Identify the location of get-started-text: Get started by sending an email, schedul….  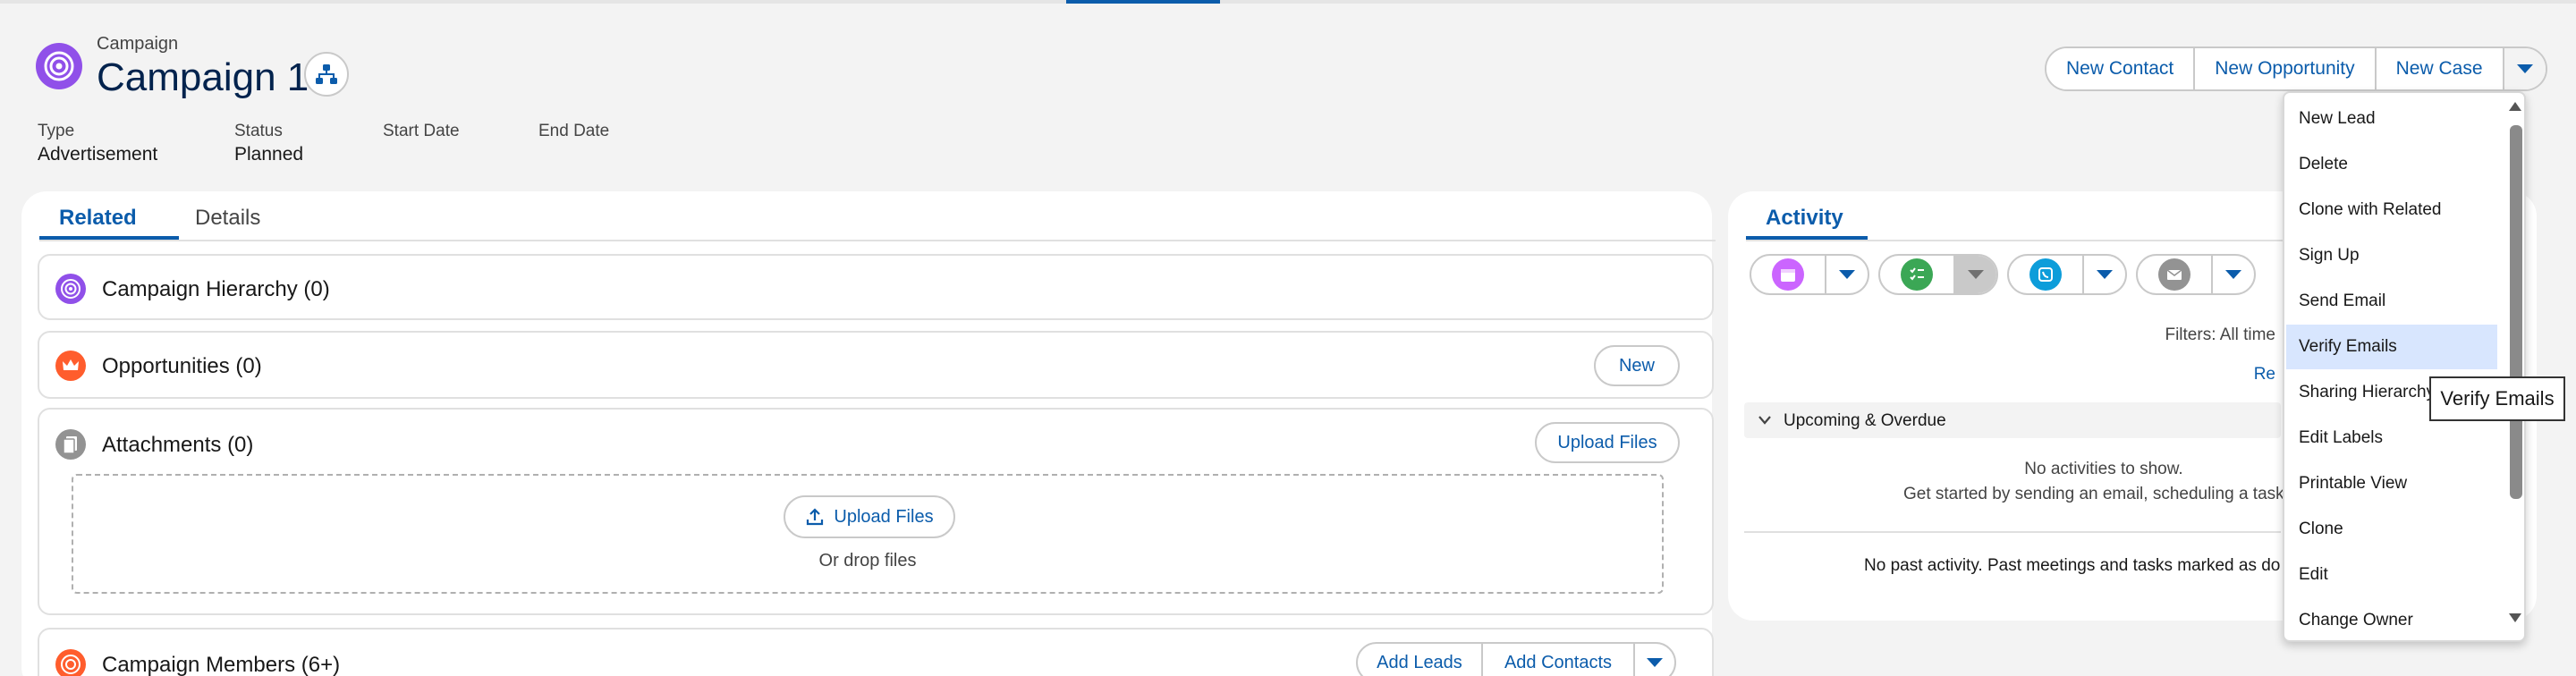
(2093, 494).